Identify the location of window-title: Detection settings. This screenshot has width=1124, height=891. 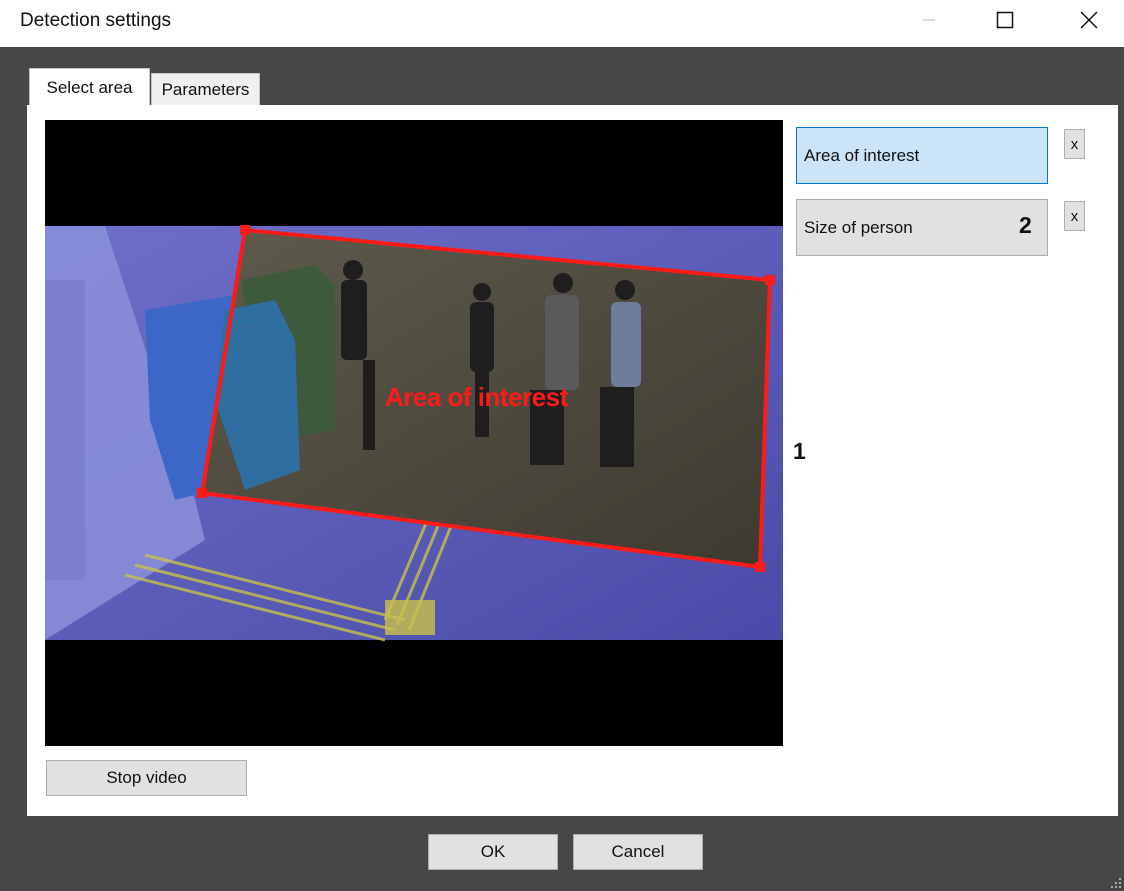
(96, 20).